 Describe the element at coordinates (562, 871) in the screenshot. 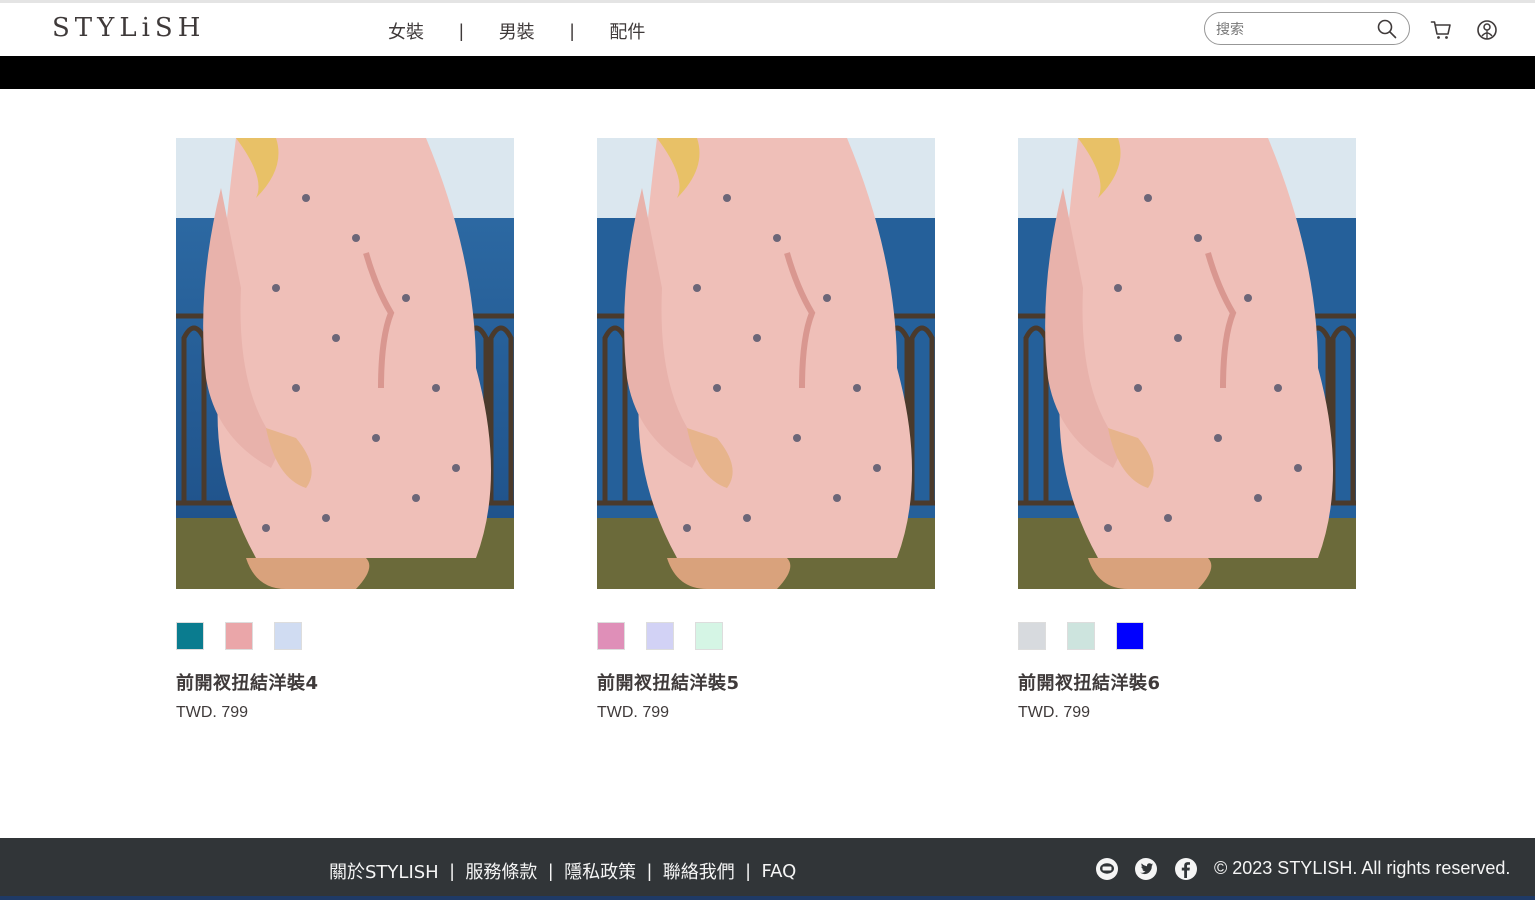

I see `footer-links: 關於STYLISH | 服務條款 | 隱私政策 | 聯絡我們 | FAQ` at that location.